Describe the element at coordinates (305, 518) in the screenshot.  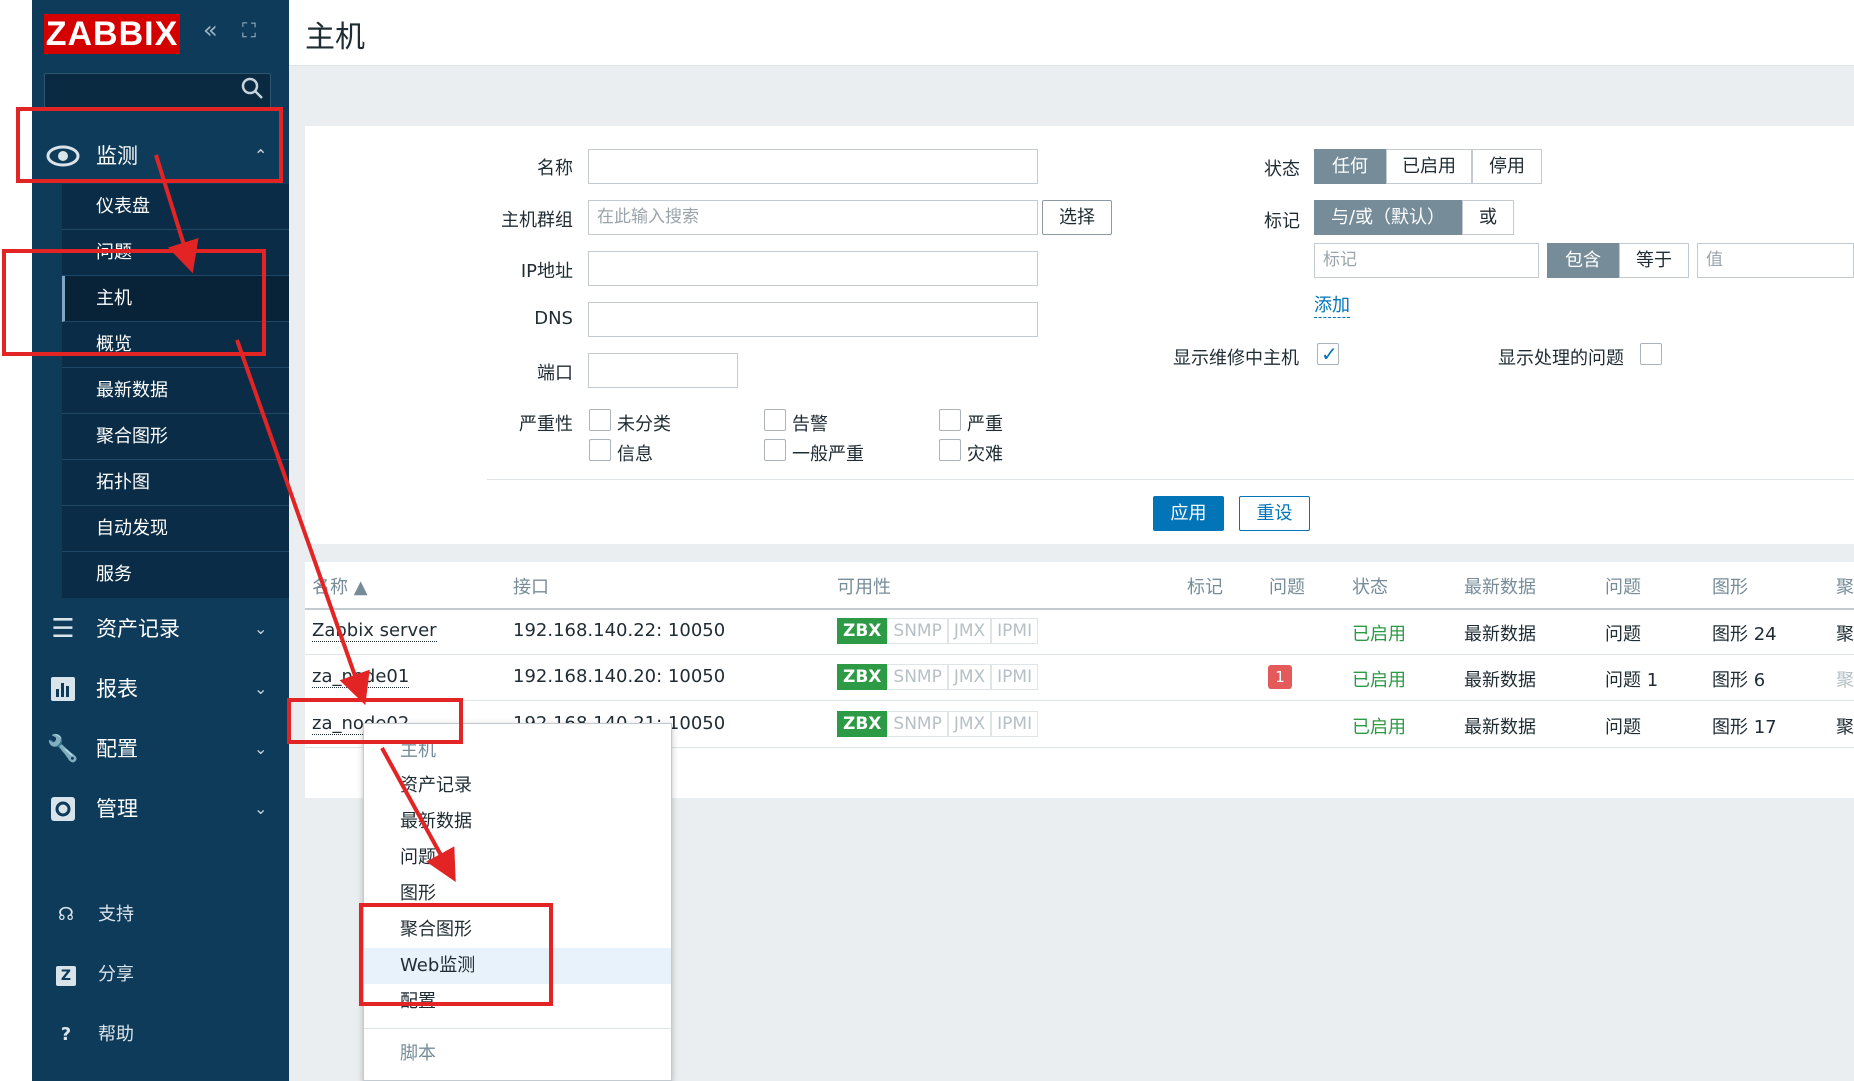
I see `annotation-arrows` at that location.